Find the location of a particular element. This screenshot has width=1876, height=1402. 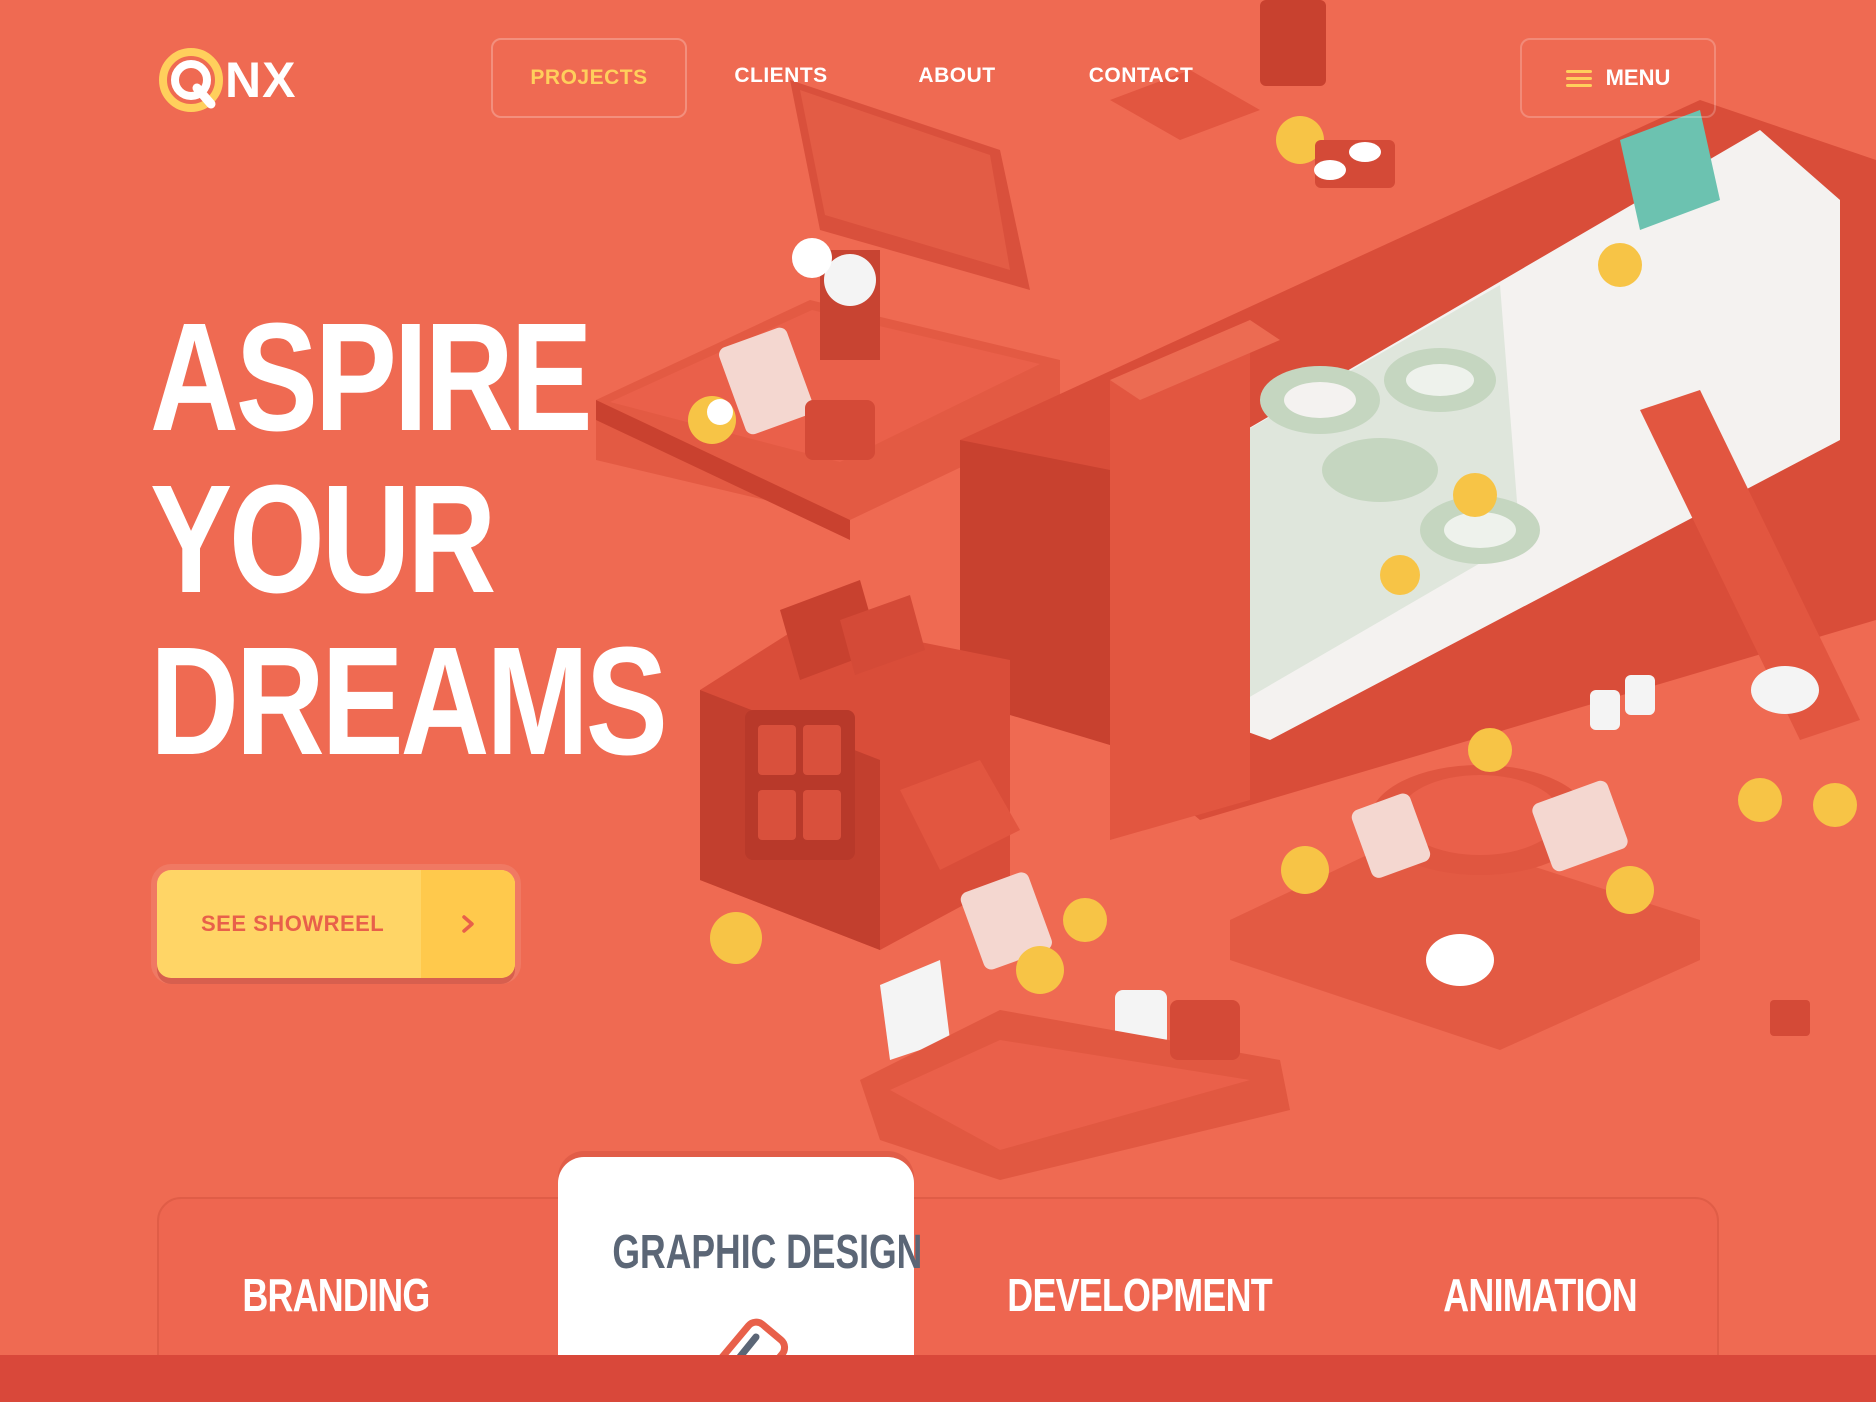

service-graphic-design-label: GRAPHIC DESIGN is located at coordinates (767, 1252).